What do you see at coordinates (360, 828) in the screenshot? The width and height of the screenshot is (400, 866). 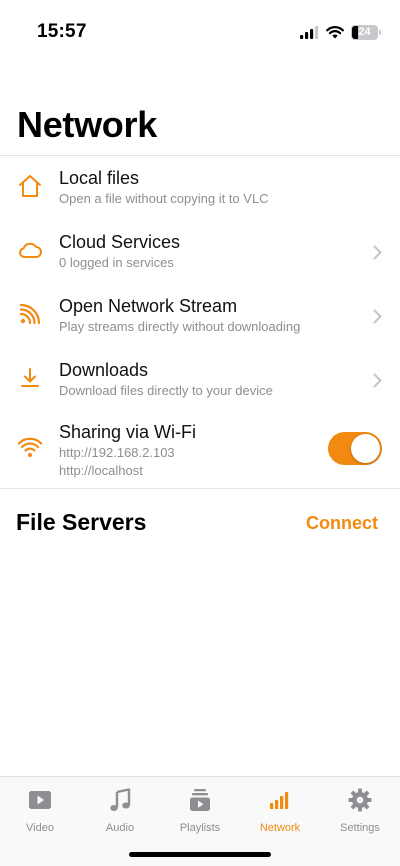 I see `tab-label: Settings` at bounding box center [360, 828].